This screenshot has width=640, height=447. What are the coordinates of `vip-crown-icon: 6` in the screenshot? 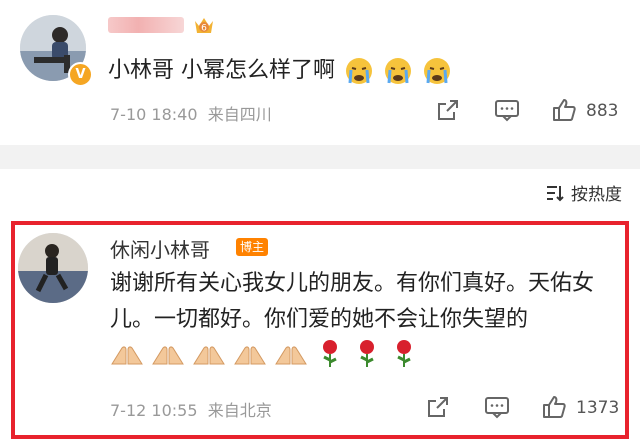 It's located at (204, 26).